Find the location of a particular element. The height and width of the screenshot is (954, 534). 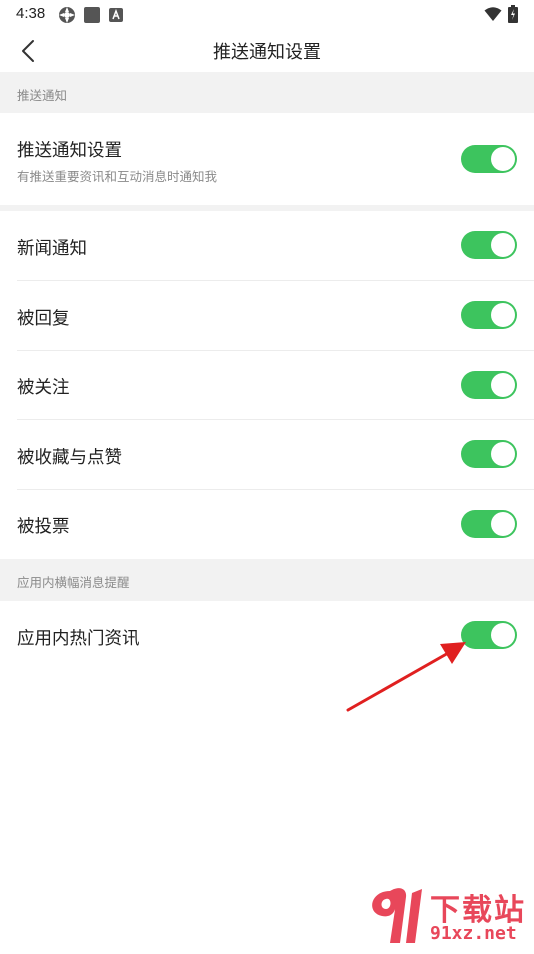

section-header-banner: 应用内横幅消息提醒 is located at coordinates (267, 580).